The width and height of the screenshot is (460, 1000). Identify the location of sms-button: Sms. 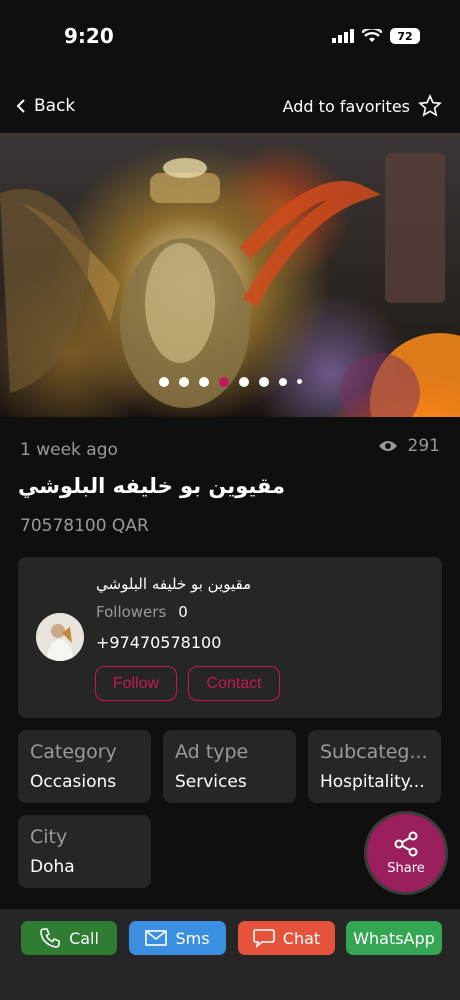
(177, 938).